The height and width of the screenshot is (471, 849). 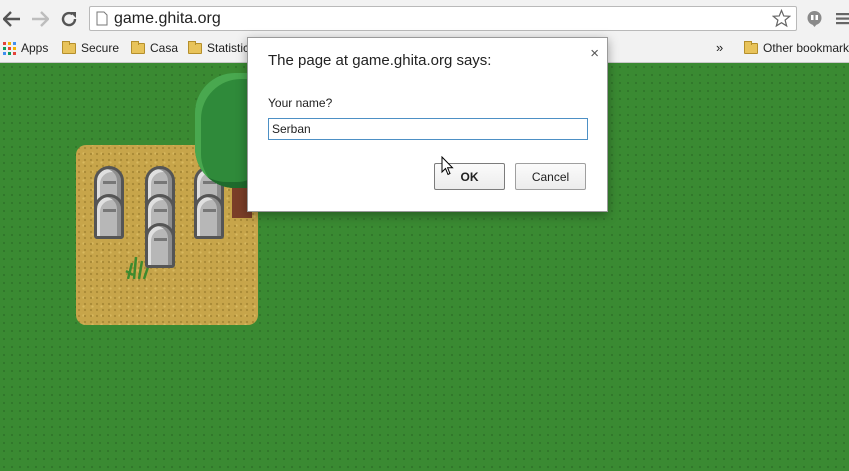 I want to click on forward-button, so click(x=40, y=19).